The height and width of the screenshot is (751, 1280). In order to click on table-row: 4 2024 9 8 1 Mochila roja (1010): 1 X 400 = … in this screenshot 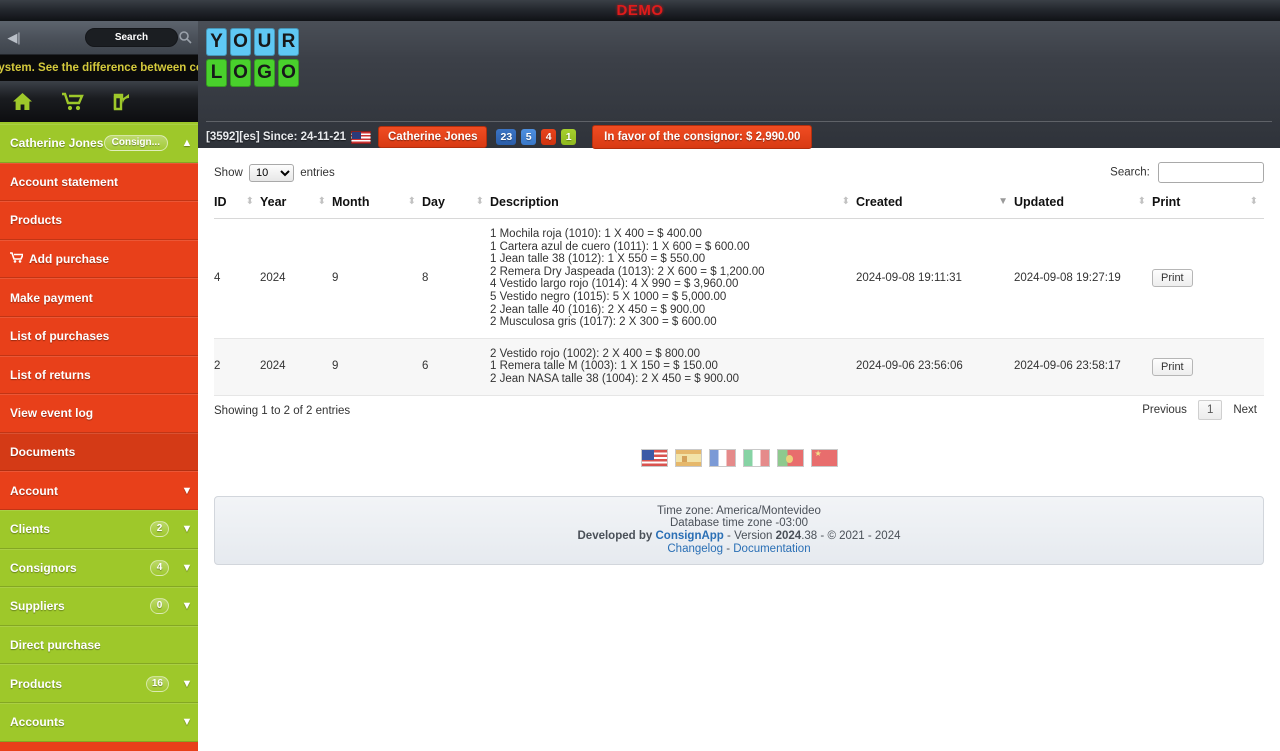, I will do `click(739, 278)`.